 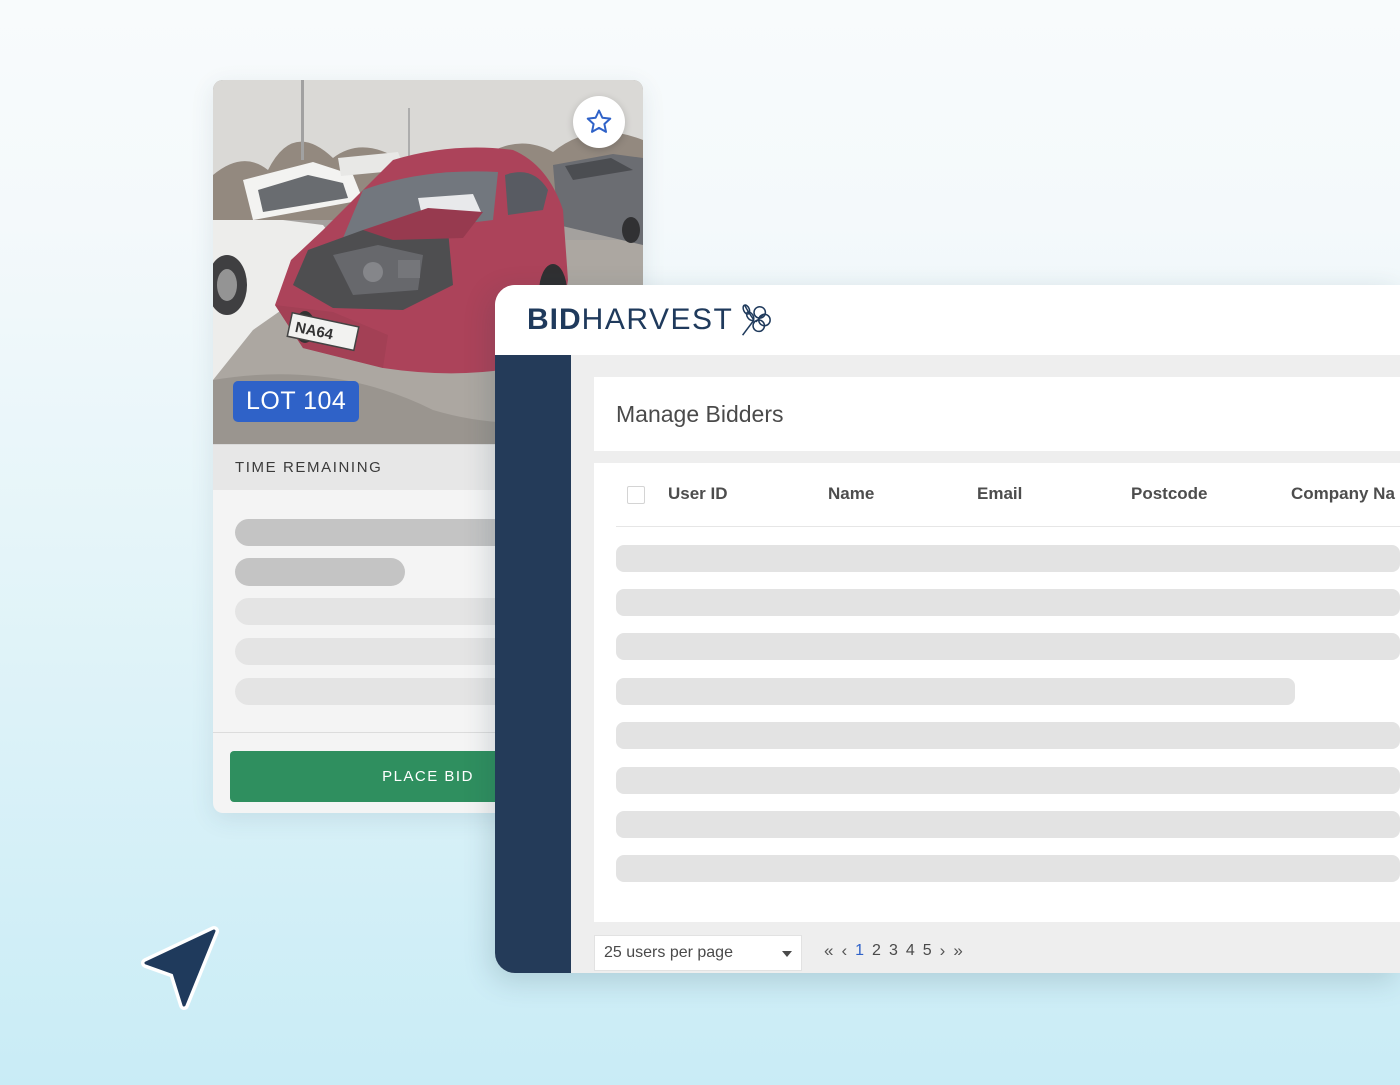 I want to click on page-link-1: 1, so click(x=859, y=951).